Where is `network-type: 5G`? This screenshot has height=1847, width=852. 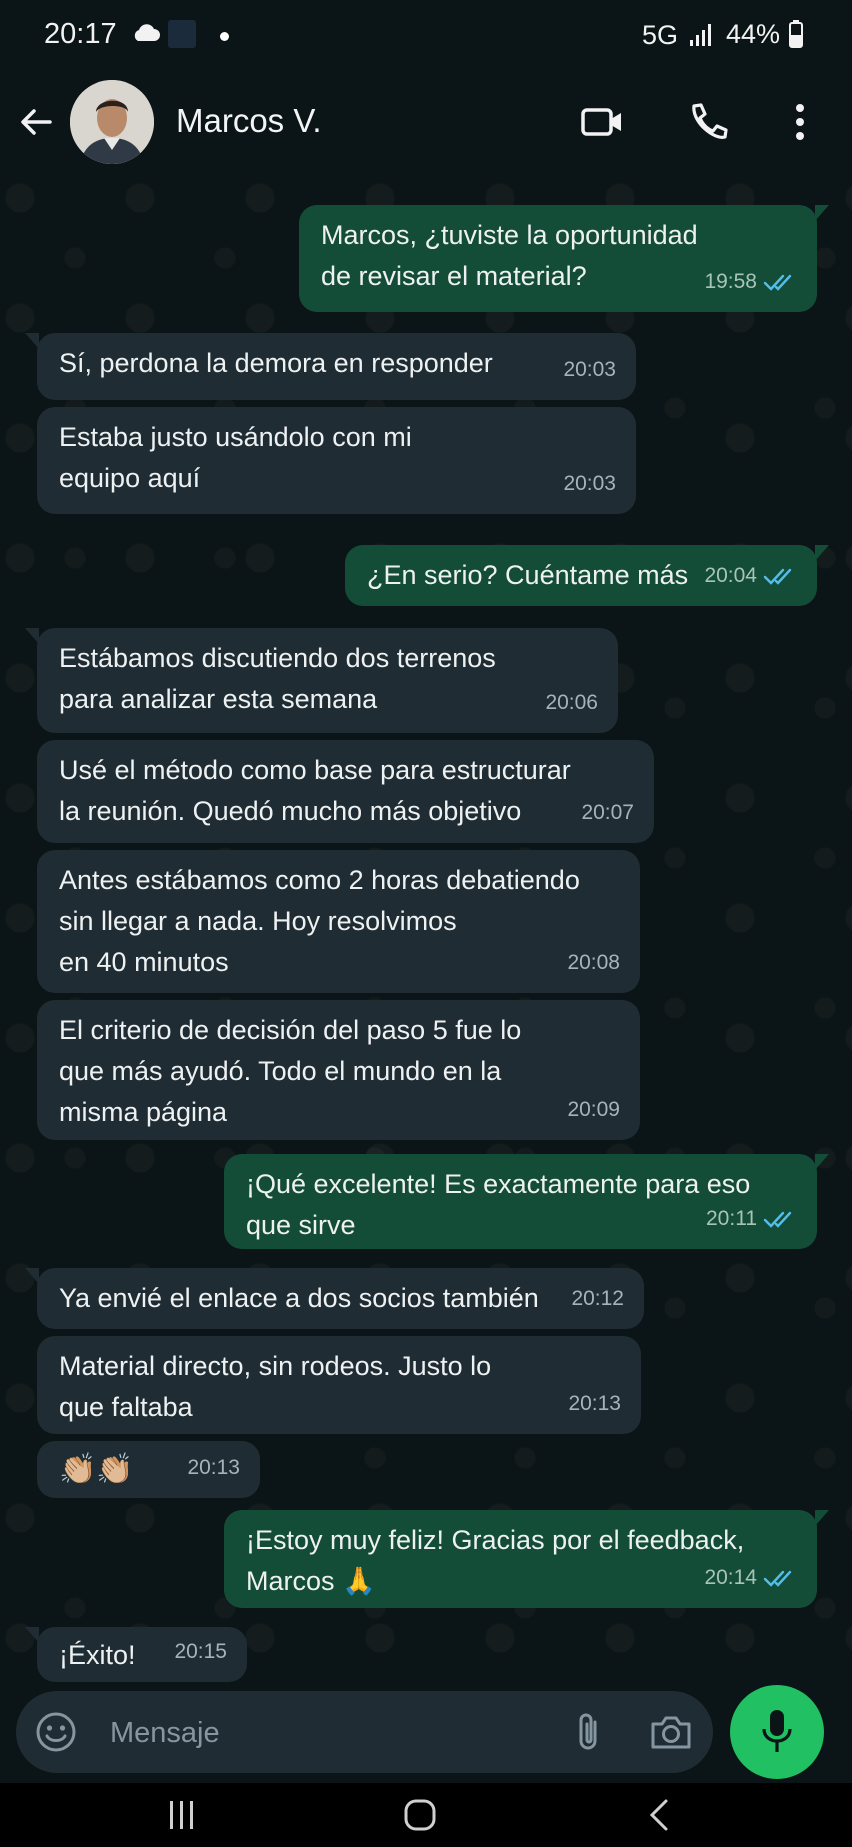
network-type: 5G is located at coordinates (660, 35).